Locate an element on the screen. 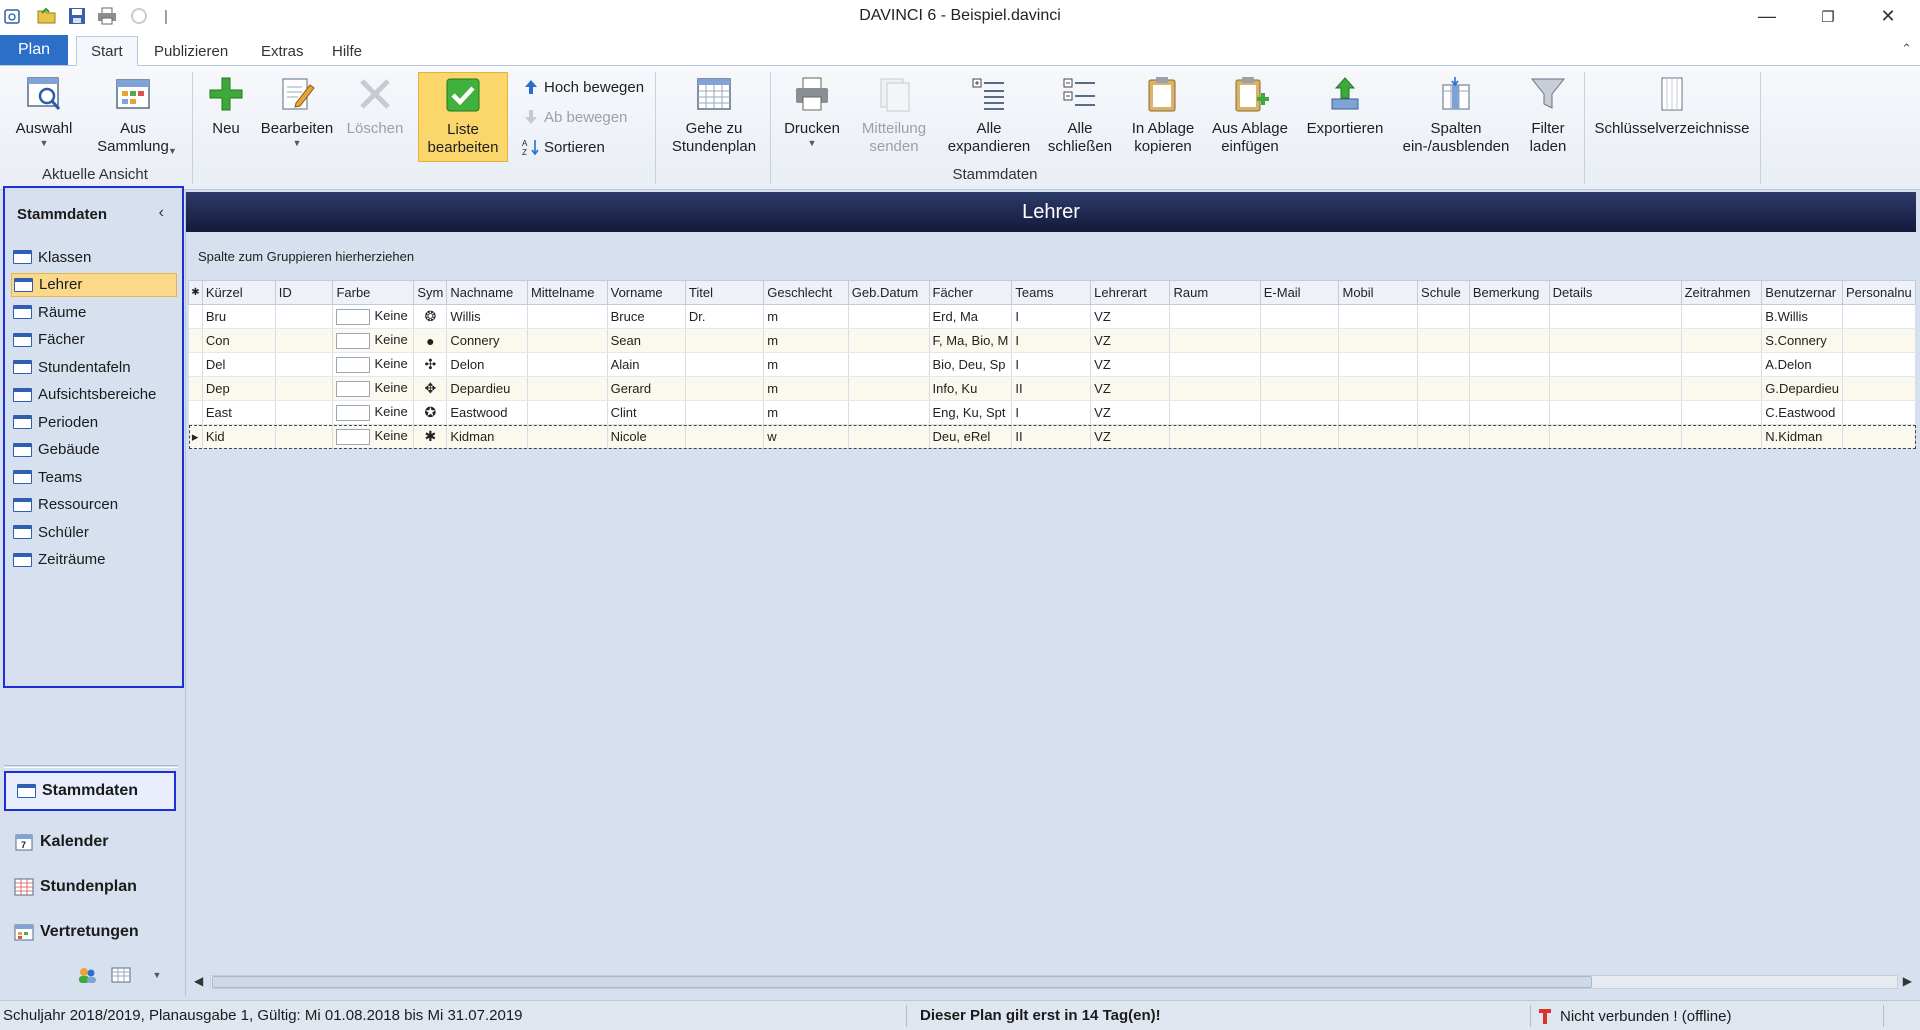 Image resolution: width=1920 pixels, height=1030 pixels. cell-benutzer: C.Eastwood is located at coordinates (1802, 412).